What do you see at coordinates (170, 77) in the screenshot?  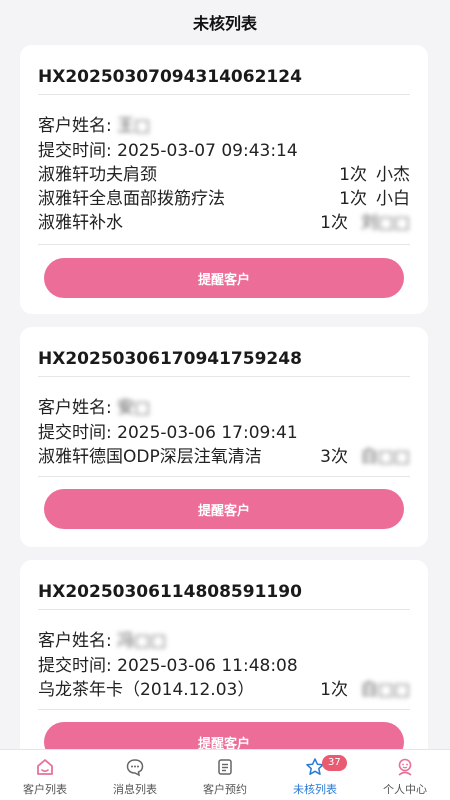 I see `order-number: HX20250307094314062124` at bounding box center [170, 77].